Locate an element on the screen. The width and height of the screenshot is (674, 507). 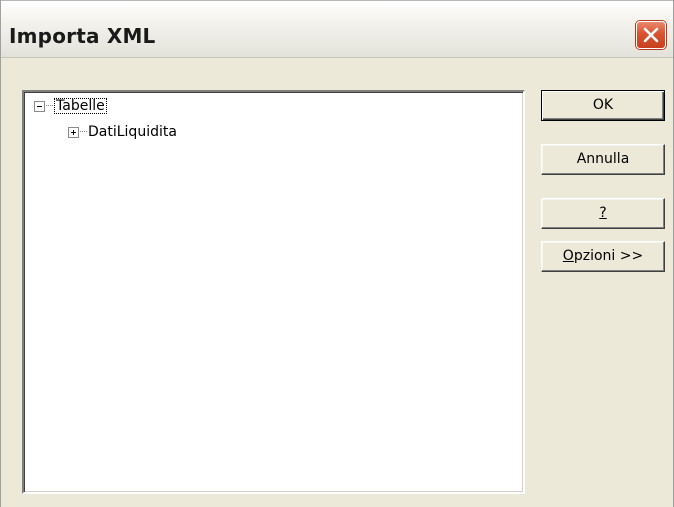
cancel-button: Annulla is located at coordinates (603, 159).